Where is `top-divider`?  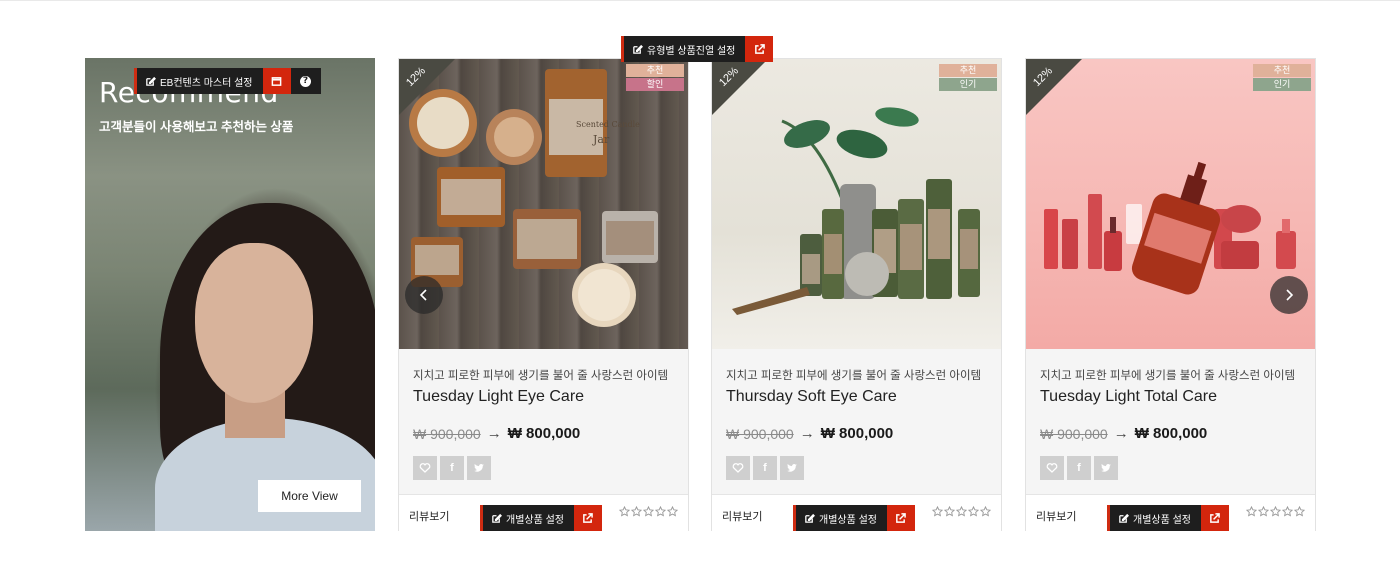
top-divider is located at coordinates (700, 0).